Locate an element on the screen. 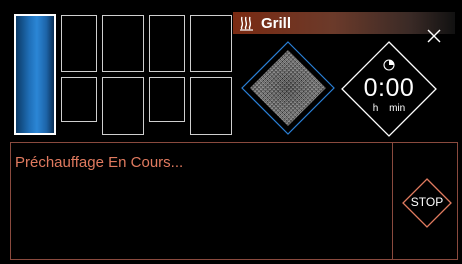  timer-units: h min is located at coordinates (389, 108).